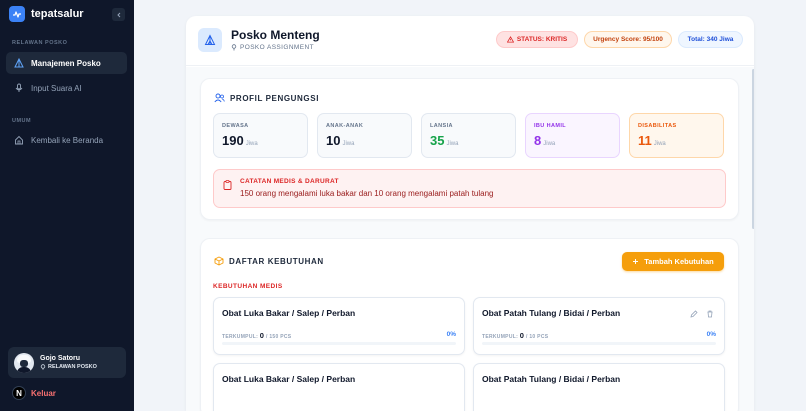 The height and width of the screenshot is (411, 806). What do you see at coordinates (219, 98) in the screenshot?
I see `users-icon` at bounding box center [219, 98].